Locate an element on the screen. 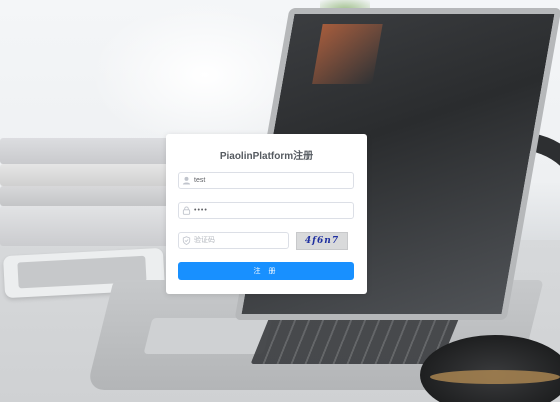 This screenshot has width=560, height=402. verify-code-input is located at coordinates (239, 240).